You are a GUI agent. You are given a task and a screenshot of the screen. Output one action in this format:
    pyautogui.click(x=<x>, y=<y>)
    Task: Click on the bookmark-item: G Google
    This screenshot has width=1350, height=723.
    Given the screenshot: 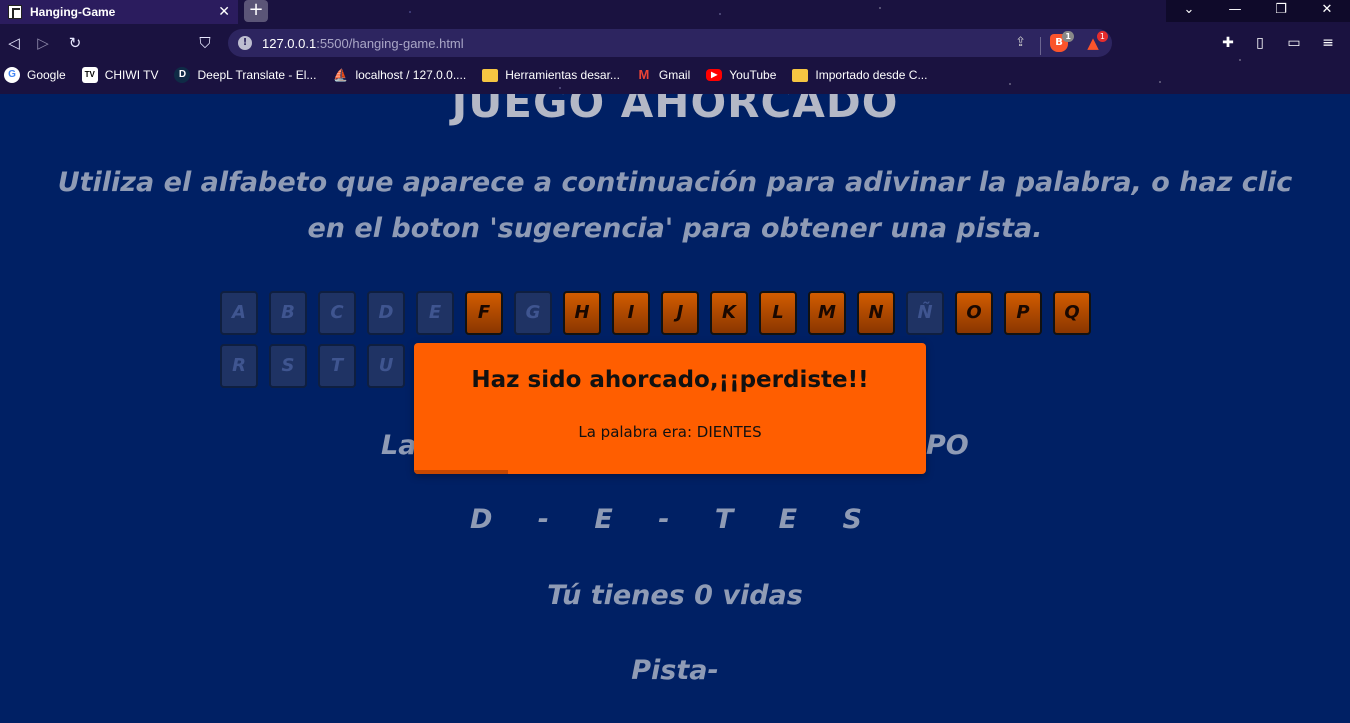 What is the action you would take?
    pyautogui.click(x=35, y=75)
    